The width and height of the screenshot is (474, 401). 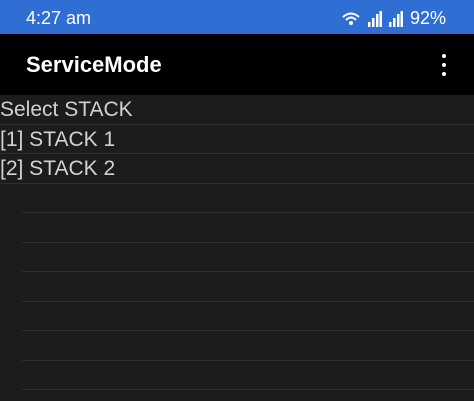 I want to click on app-title: ServiceMode, so click(x=94, y=64).